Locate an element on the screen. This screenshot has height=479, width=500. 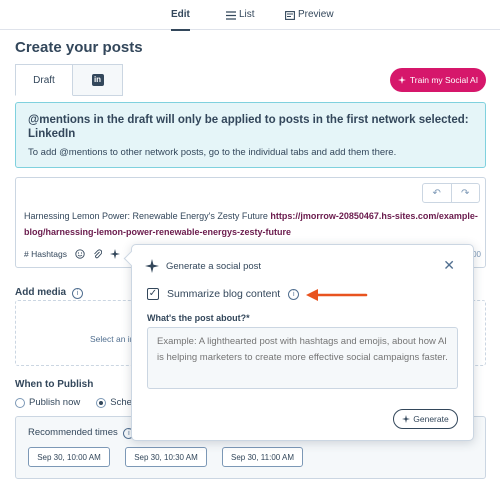
add-media-label: Add media is located at coordinates (41, 292).